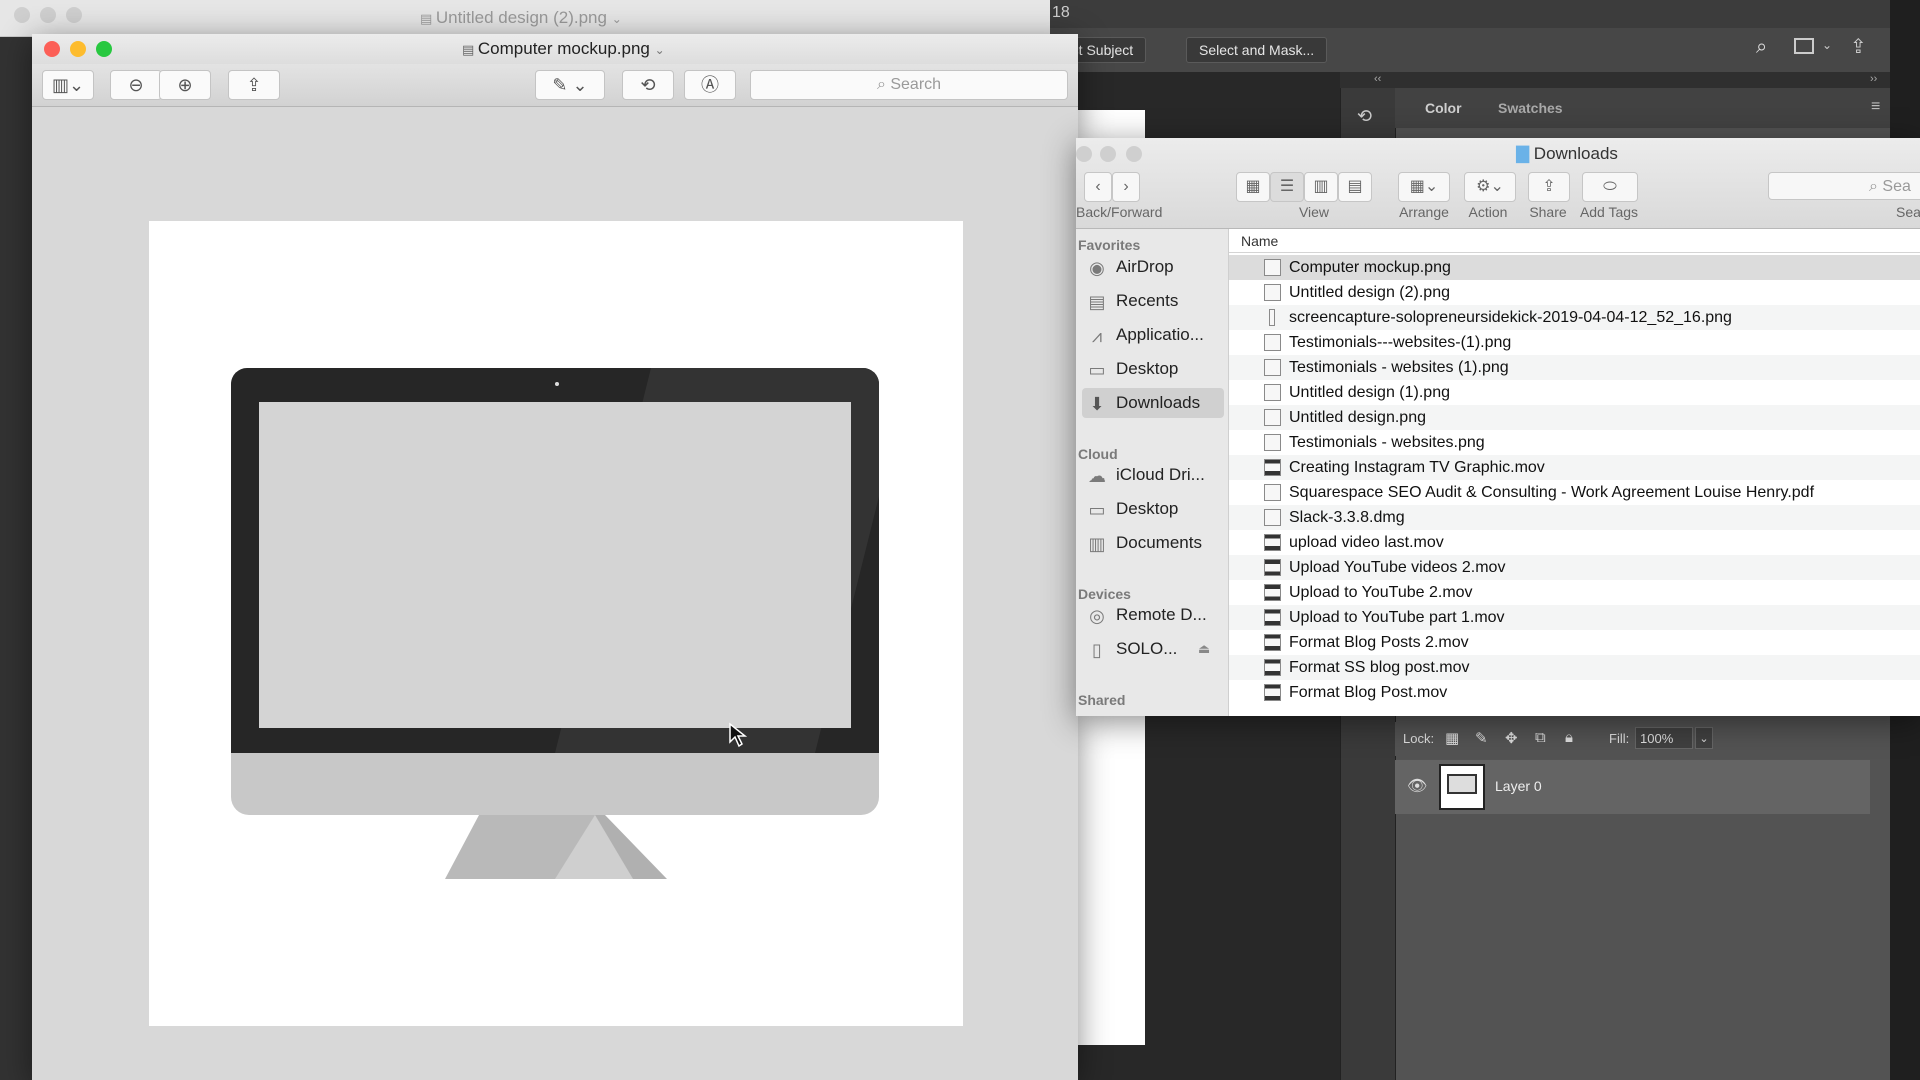  What do you see at coordinates (1574, 517) in the screenshot?
I see `file-row: Slack-3.3.8.dmg` at bounding box center [1574, 517].